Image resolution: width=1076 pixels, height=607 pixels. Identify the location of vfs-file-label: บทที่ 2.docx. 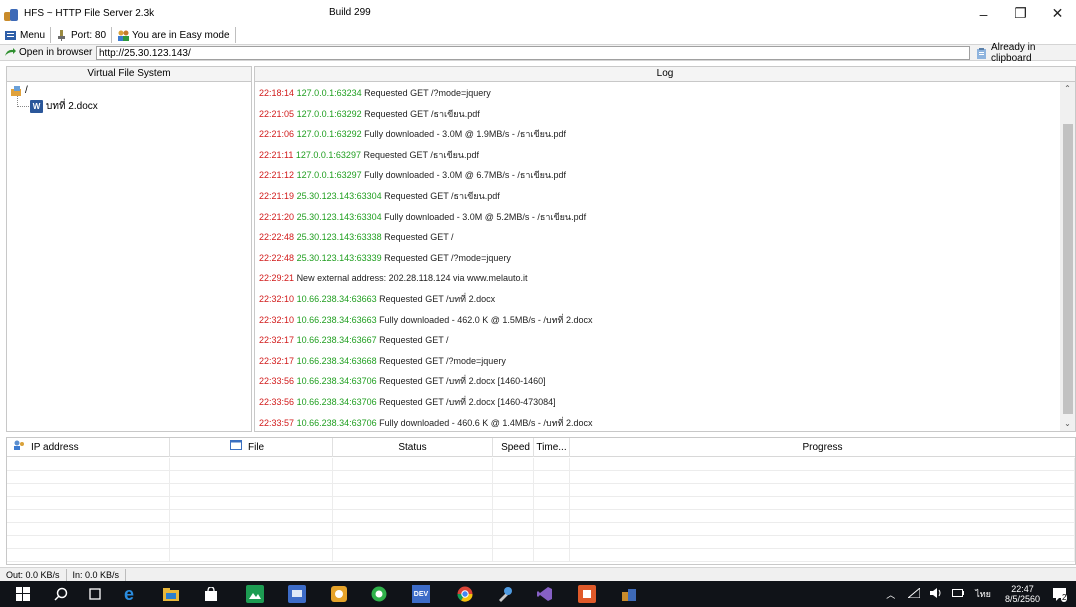
(72, 106).